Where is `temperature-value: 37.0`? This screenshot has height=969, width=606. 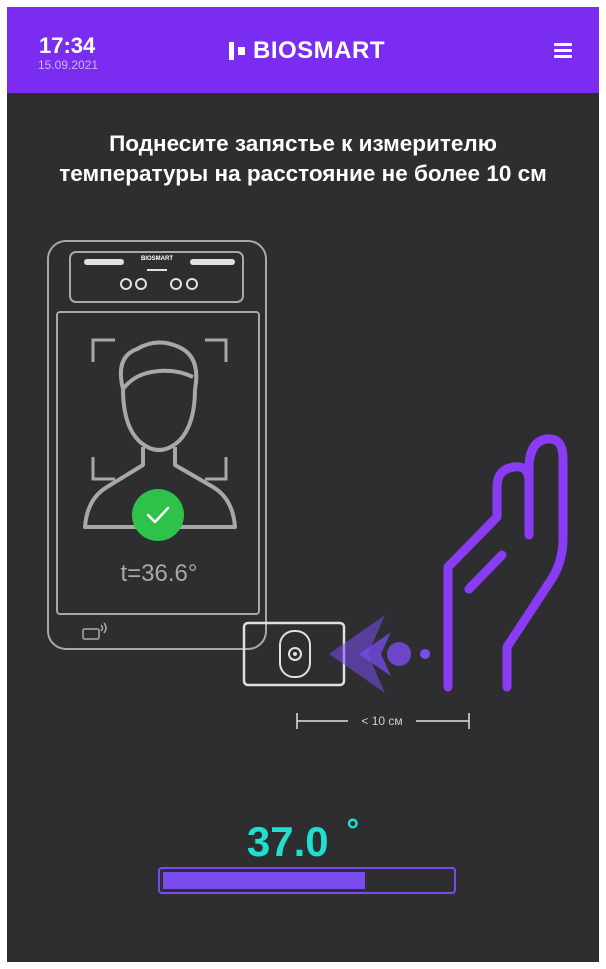 temperature-value: 37.0 is located at coordinates (287, 841).